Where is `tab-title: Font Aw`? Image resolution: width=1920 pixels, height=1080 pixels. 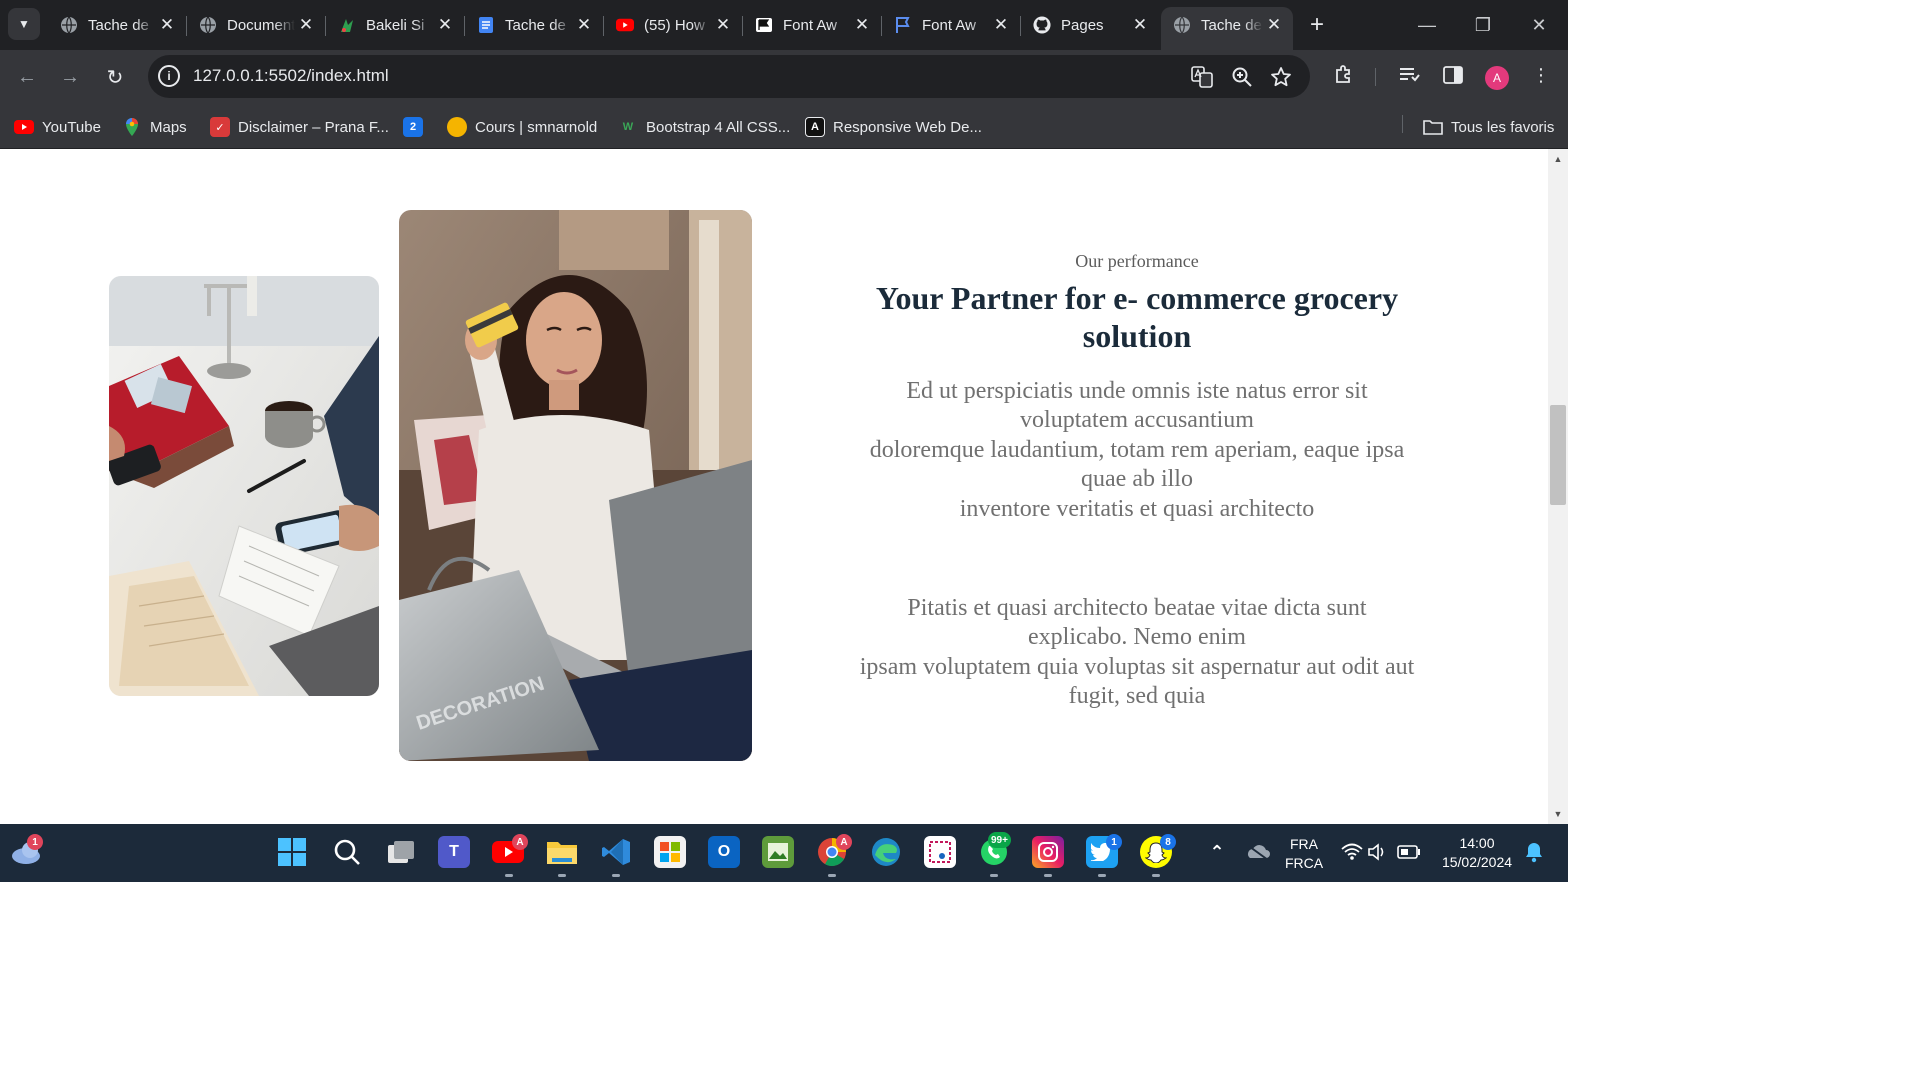 tab-title: Font Aw is located at coordinates (810, 25).